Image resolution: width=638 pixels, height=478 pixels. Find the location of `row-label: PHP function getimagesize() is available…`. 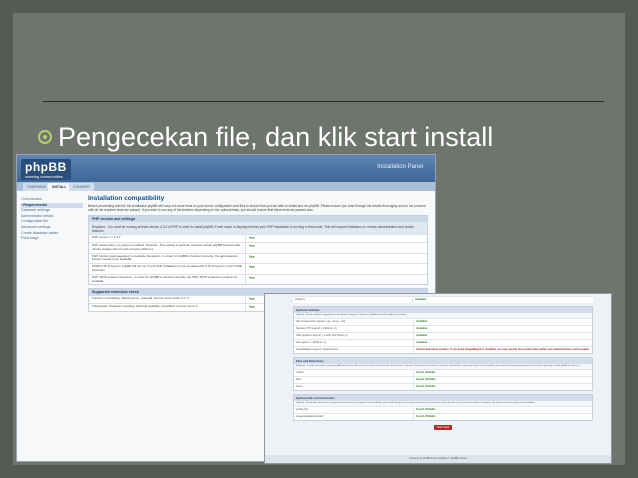

row-label: PHP function getimagesize() is available… is located at coordinates (165, 257).